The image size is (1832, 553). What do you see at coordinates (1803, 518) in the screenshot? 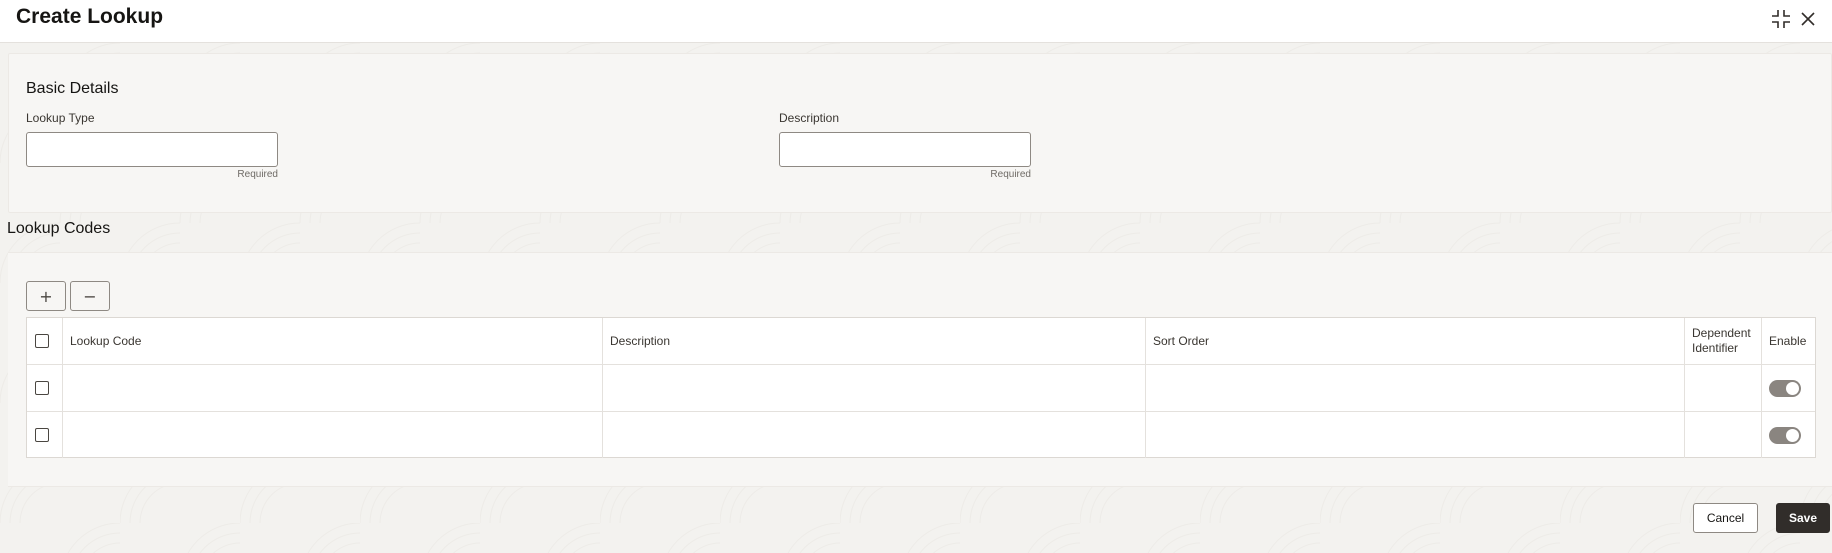
I see `save-button: Save` at bounding box center [1803, 518].